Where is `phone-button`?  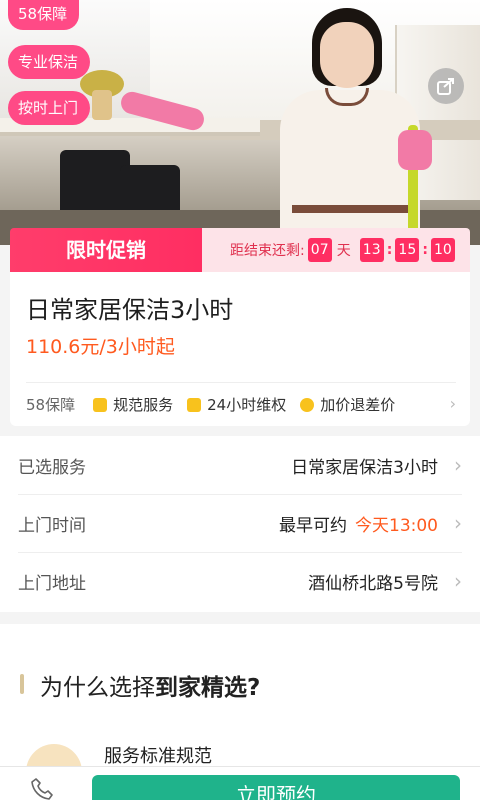 phone-button is located at coordinates (43, 788).